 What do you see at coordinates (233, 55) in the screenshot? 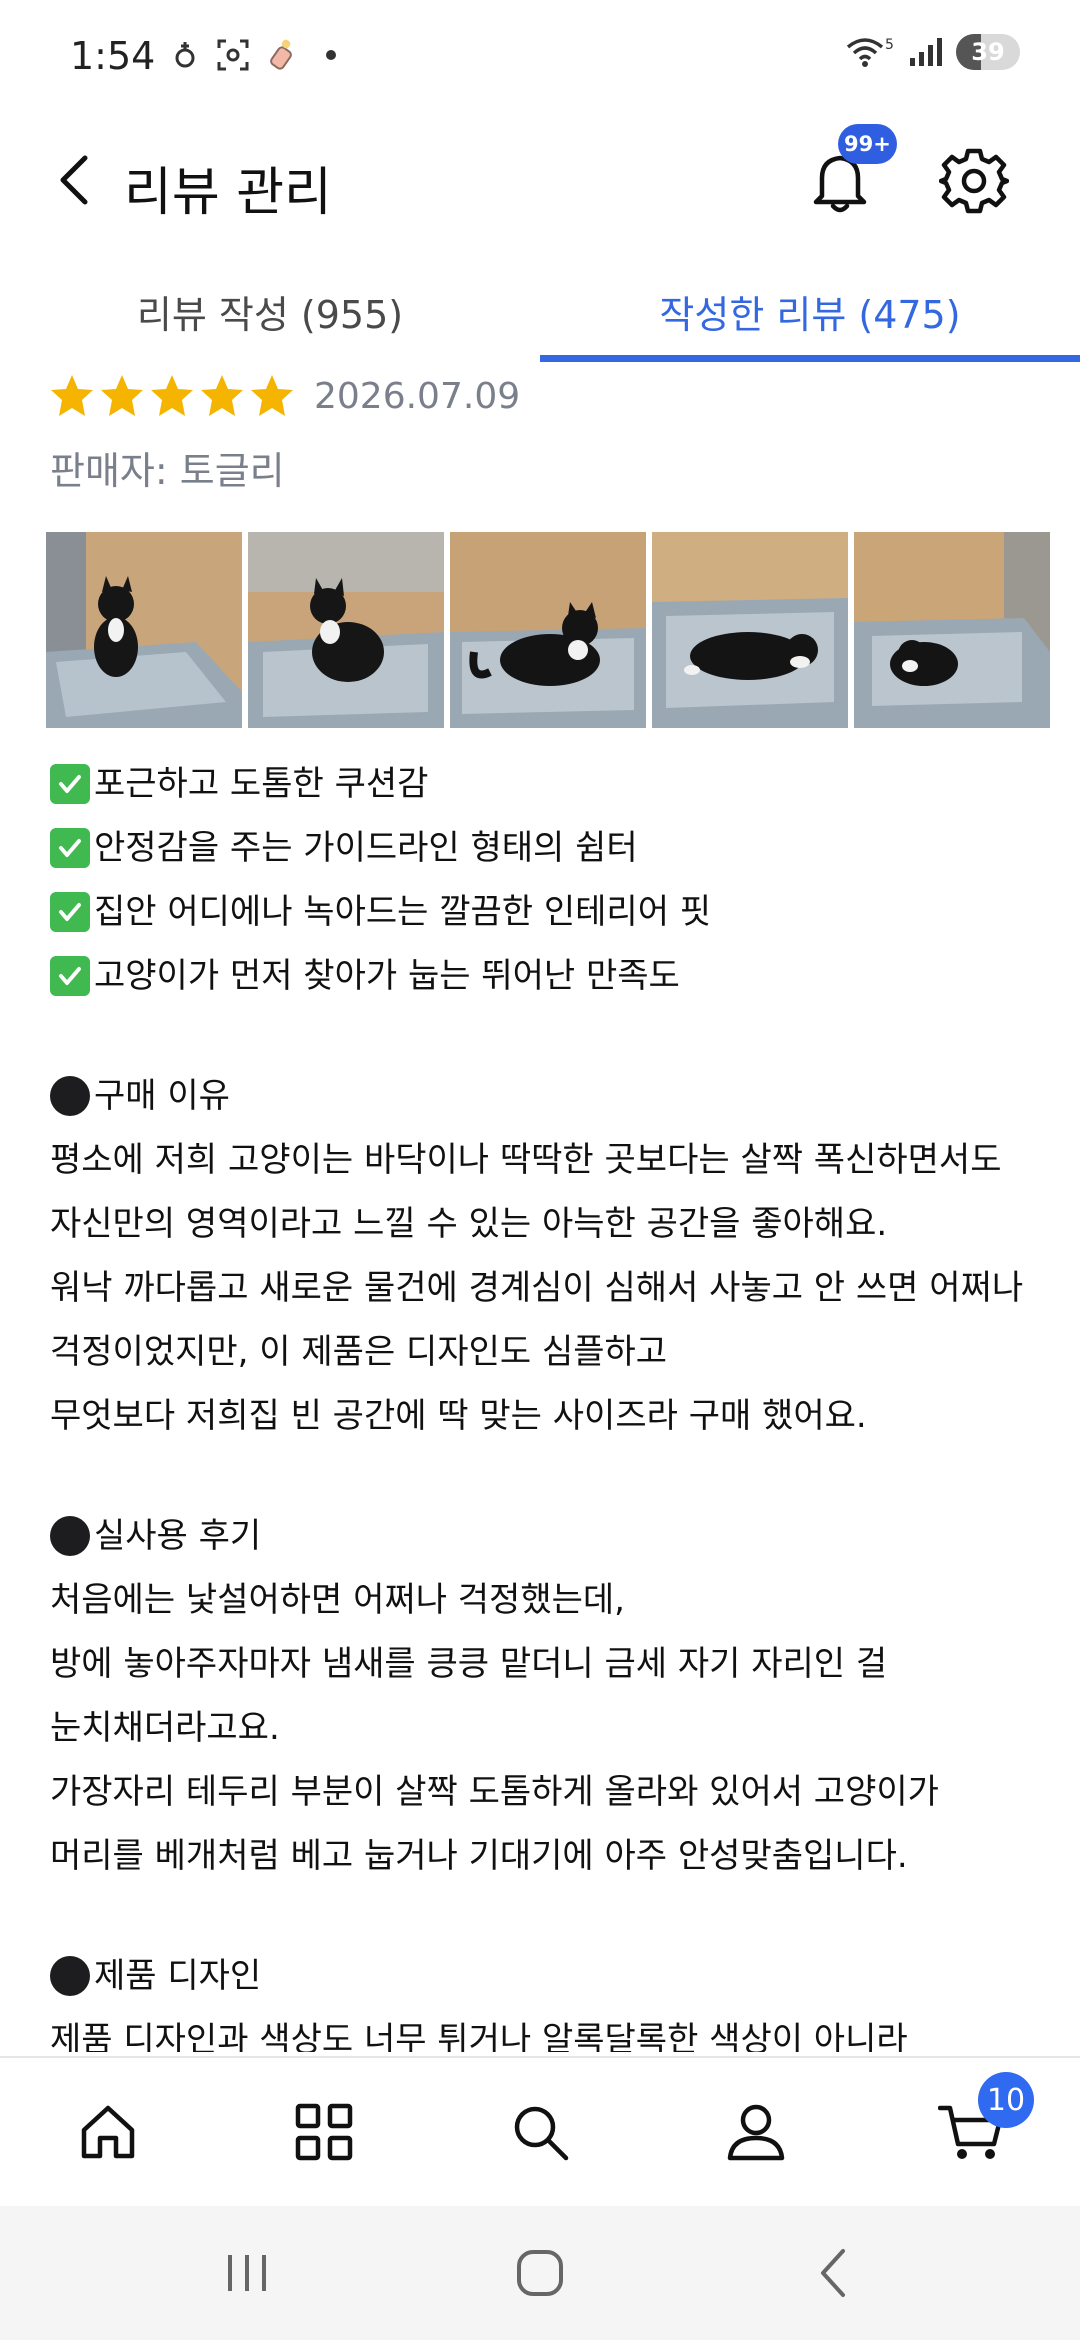
I see `screenshot-icon` at bounding box center [233, 55].